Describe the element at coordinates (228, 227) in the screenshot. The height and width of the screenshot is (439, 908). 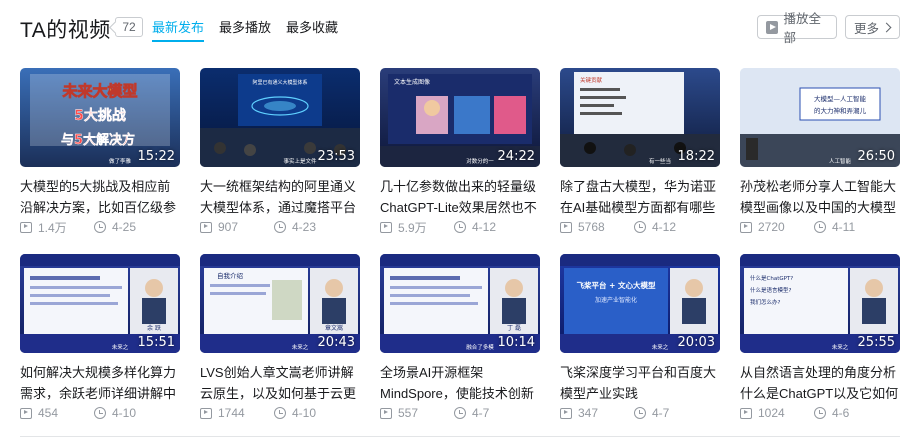
I see `view-count: 907` at that location.